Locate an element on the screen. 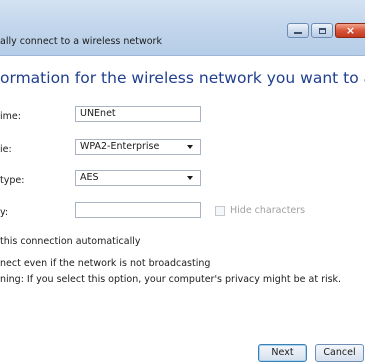 This screenshot has width=365, height=363. close-button: × is located at coordinates (350, 30).